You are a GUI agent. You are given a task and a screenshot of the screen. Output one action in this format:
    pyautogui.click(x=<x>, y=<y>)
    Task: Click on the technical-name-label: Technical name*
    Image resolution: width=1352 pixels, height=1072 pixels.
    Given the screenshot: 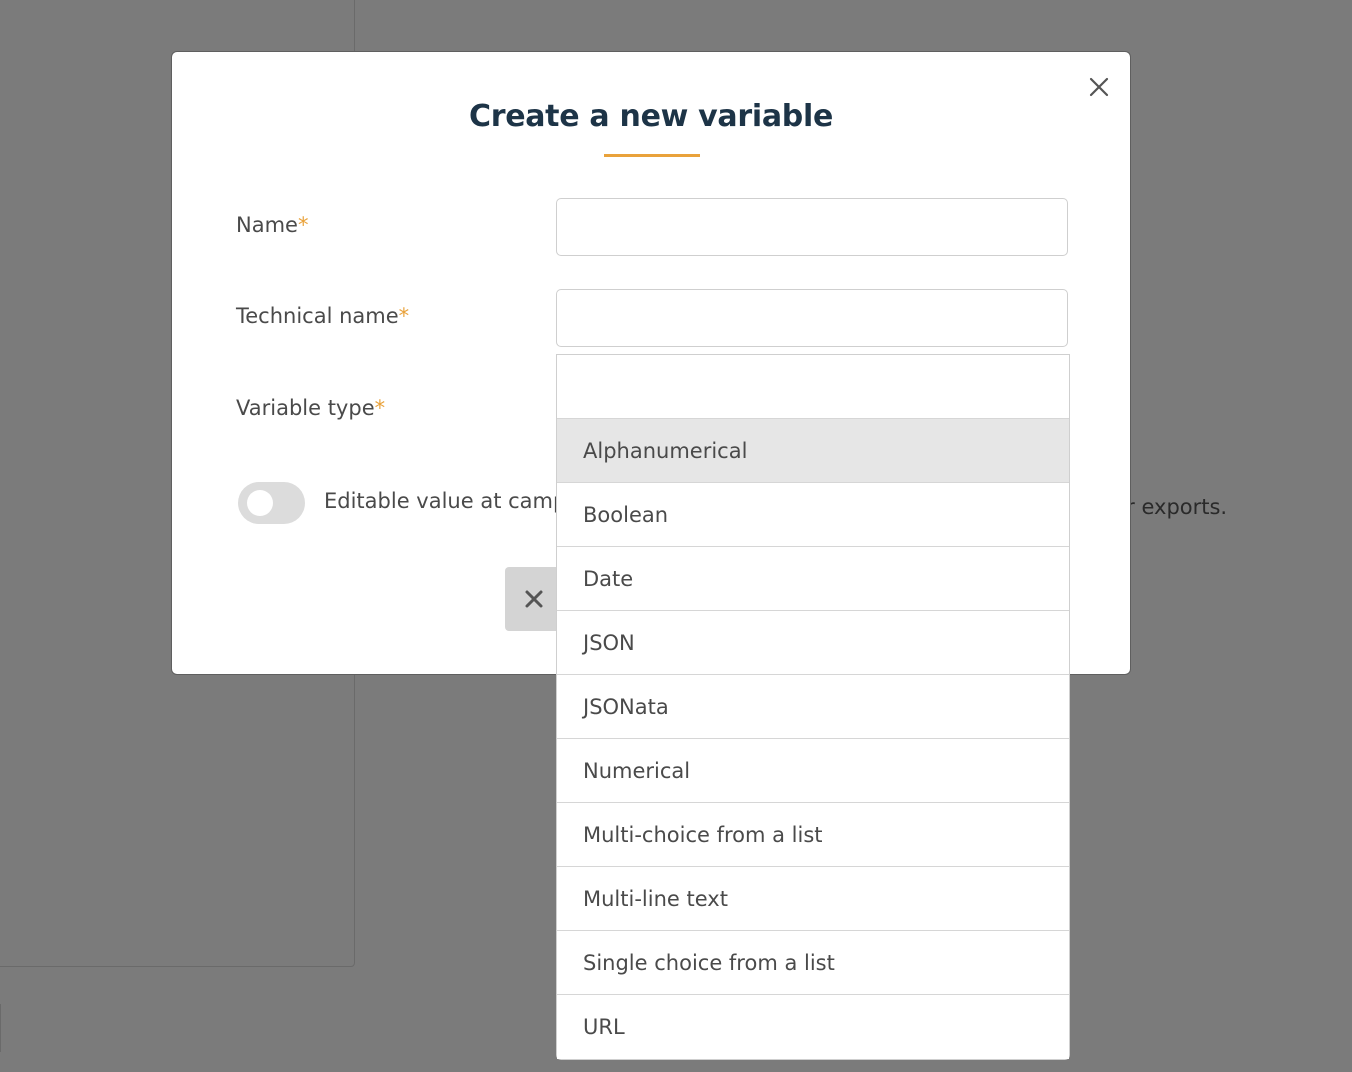 What is the action you would take?
    pyautogui.click(x=322, y=316)
    